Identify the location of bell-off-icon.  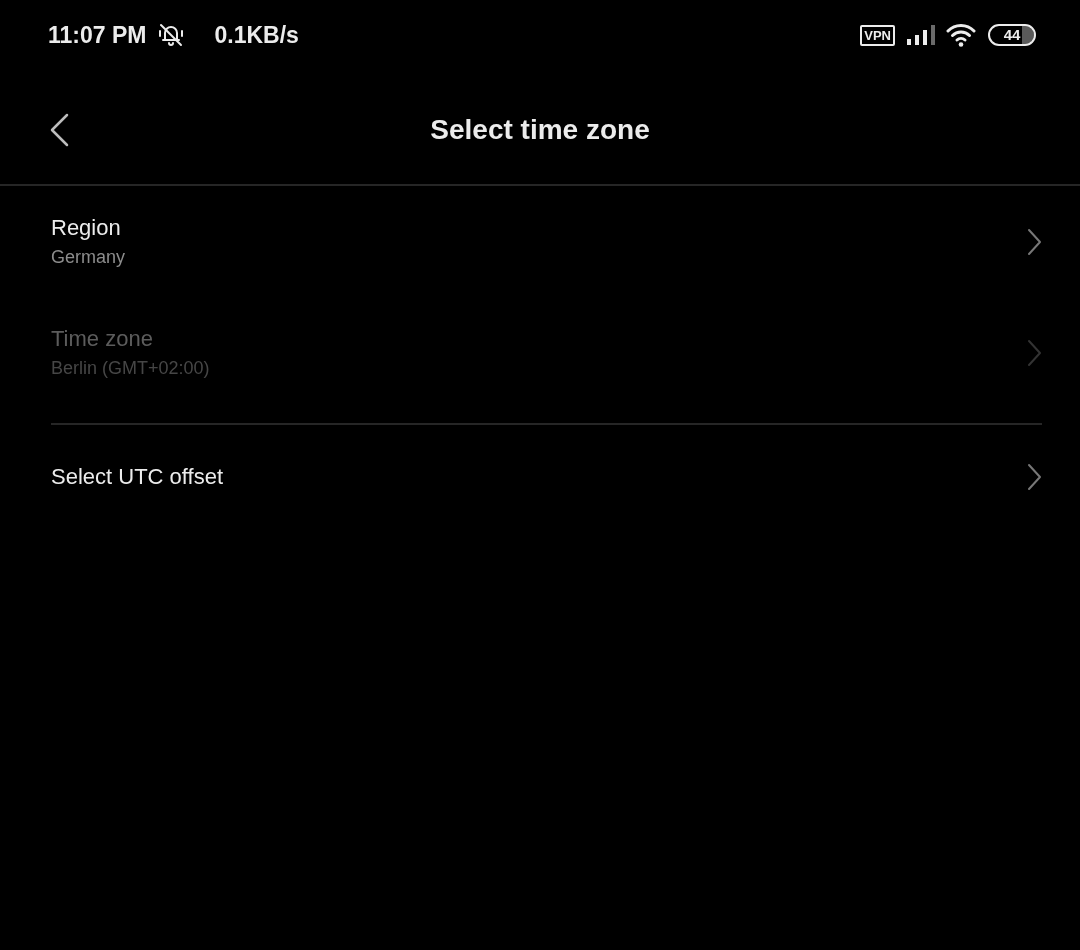
(171, 35).